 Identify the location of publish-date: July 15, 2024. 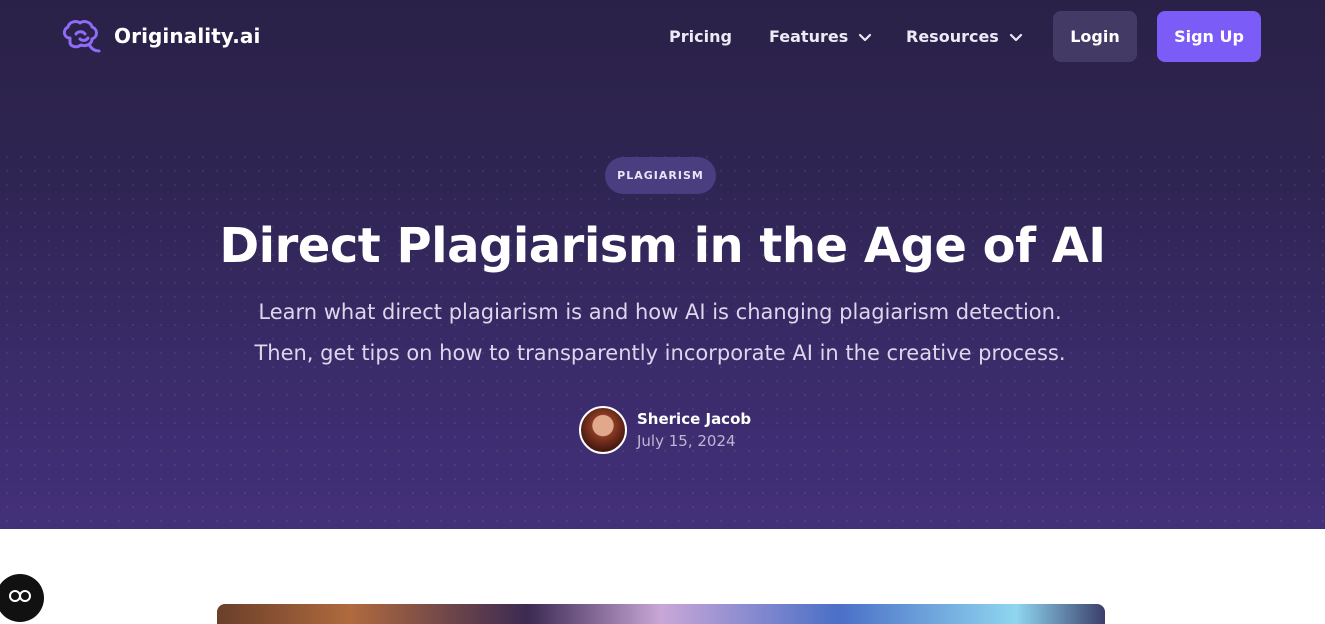
(686, 441).